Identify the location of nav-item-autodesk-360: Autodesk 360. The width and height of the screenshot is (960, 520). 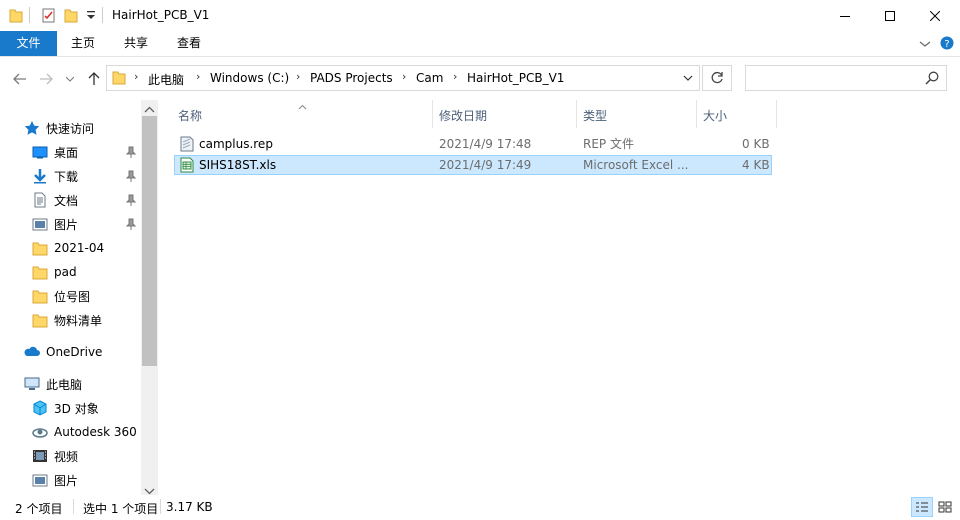
(70, 432).